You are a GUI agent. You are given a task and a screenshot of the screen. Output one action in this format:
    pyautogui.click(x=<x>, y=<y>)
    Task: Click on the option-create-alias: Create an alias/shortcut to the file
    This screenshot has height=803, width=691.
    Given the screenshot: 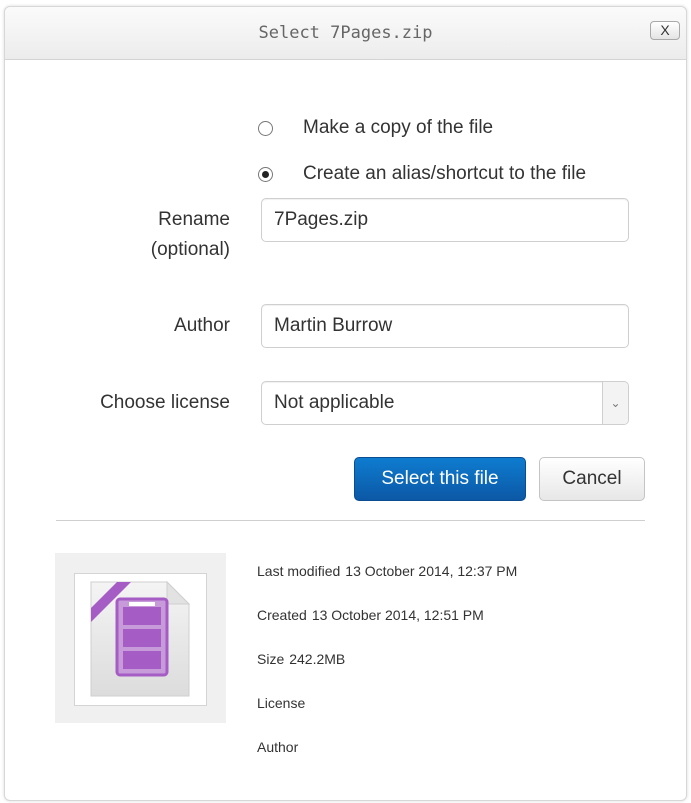 What is the action you would take?
    pyautogui.click(x=422, y=174)
    